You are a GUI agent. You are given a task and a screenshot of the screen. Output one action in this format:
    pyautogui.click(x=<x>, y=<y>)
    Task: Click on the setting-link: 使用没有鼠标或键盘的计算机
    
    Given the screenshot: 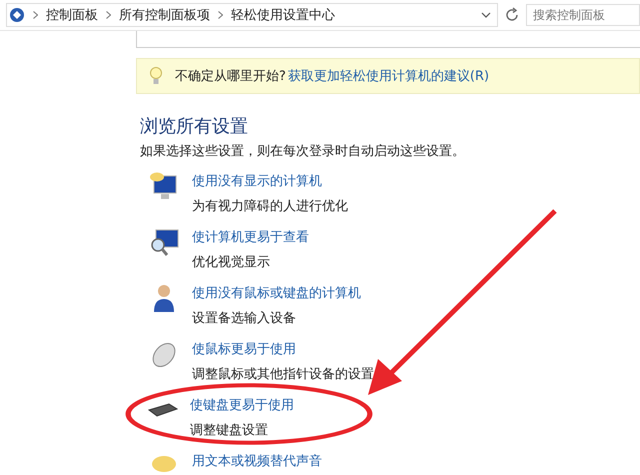 What is the action you would take?
    pyautogui.click(x=276, y=293)
    